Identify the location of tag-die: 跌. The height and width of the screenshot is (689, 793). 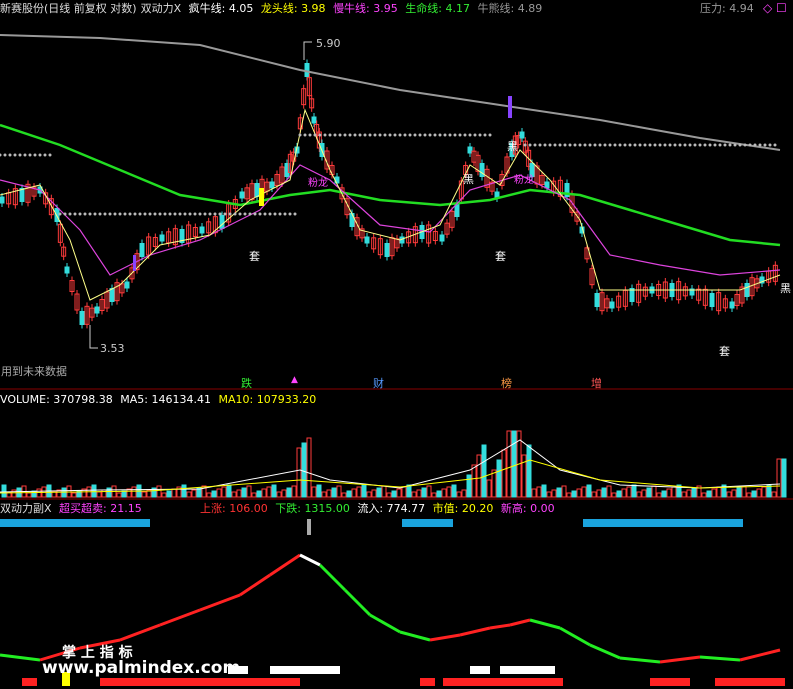
(246, 383).